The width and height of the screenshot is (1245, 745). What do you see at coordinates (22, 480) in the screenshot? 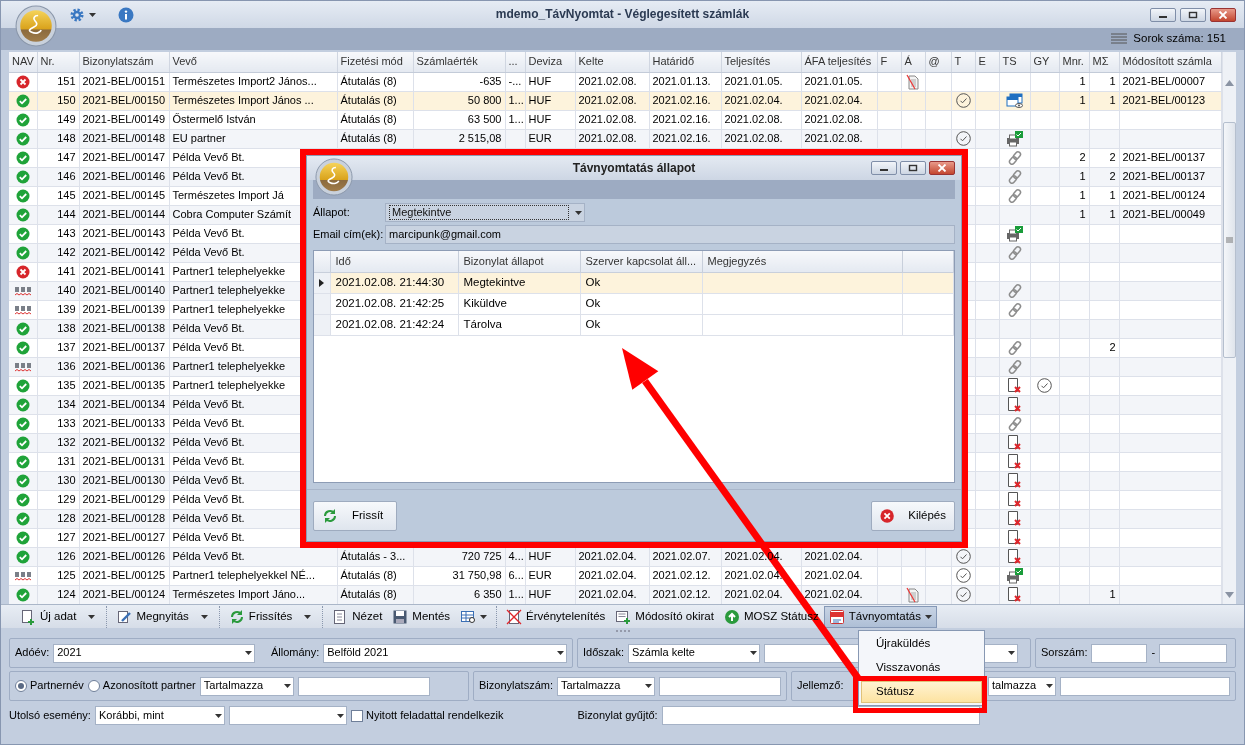
I see `check-circle-icon` at bounding box center [22, 480].